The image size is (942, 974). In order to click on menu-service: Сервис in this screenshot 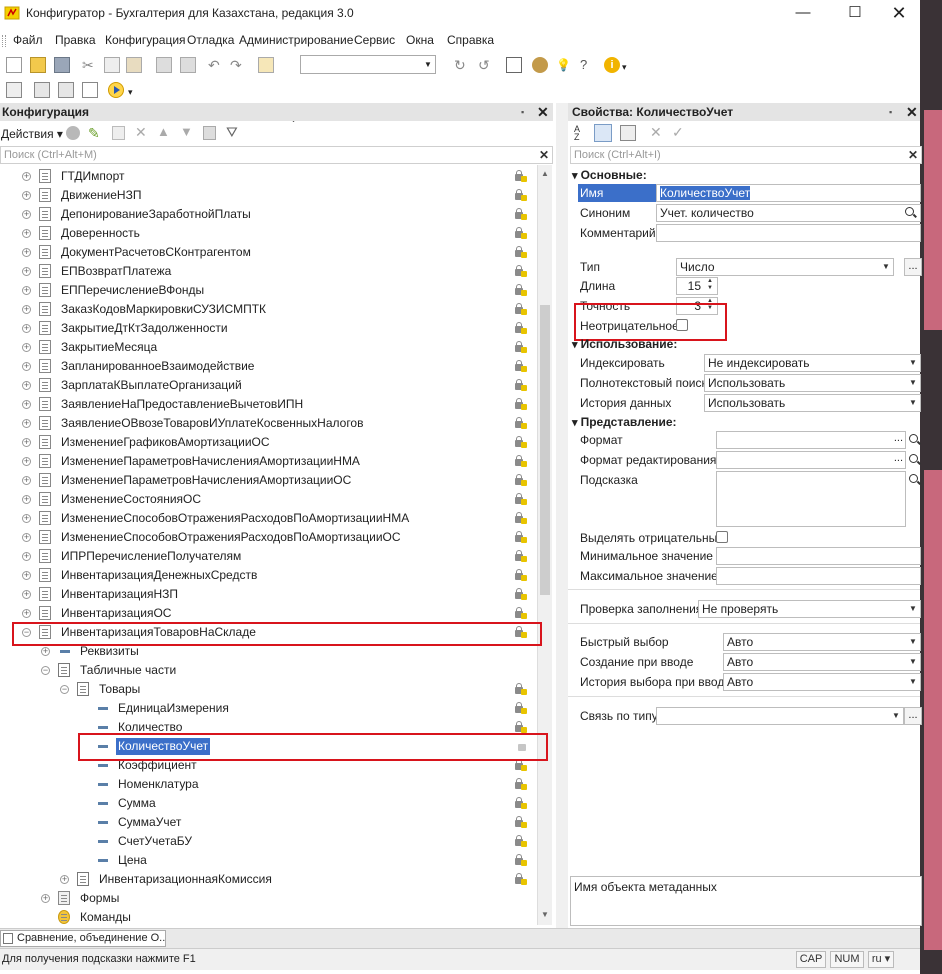, I will do `click(374, 40)`.